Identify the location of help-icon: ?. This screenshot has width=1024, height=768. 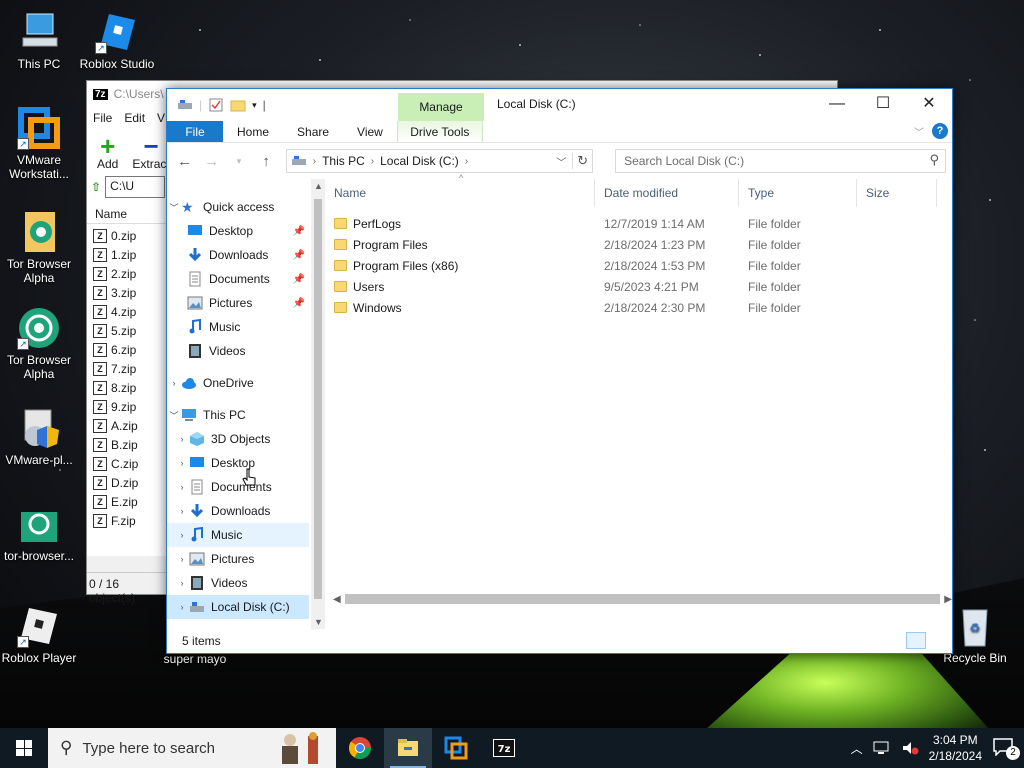
(940, 131).